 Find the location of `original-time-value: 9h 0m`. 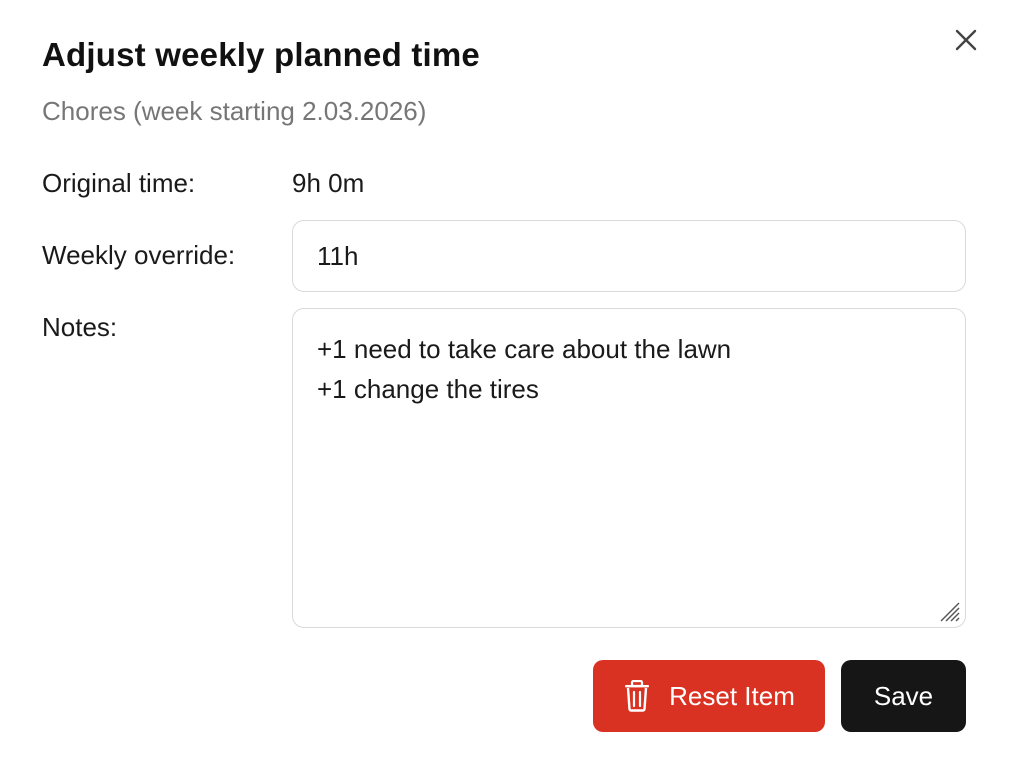

original-time-value: 9h 0m is located at coordinates (328, 183).